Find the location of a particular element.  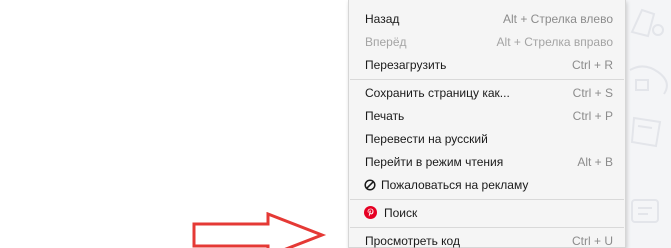

menu-item-label: Перевести на русский is located at coordinates (426, 139).